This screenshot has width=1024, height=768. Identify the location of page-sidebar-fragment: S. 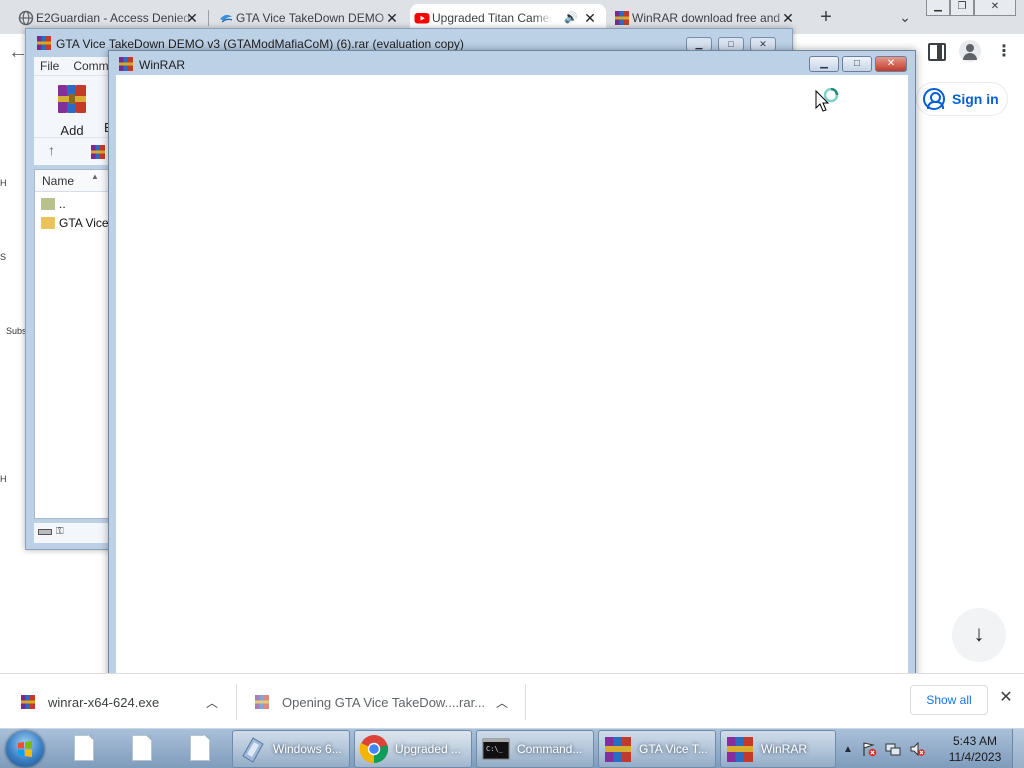
(3, 257).